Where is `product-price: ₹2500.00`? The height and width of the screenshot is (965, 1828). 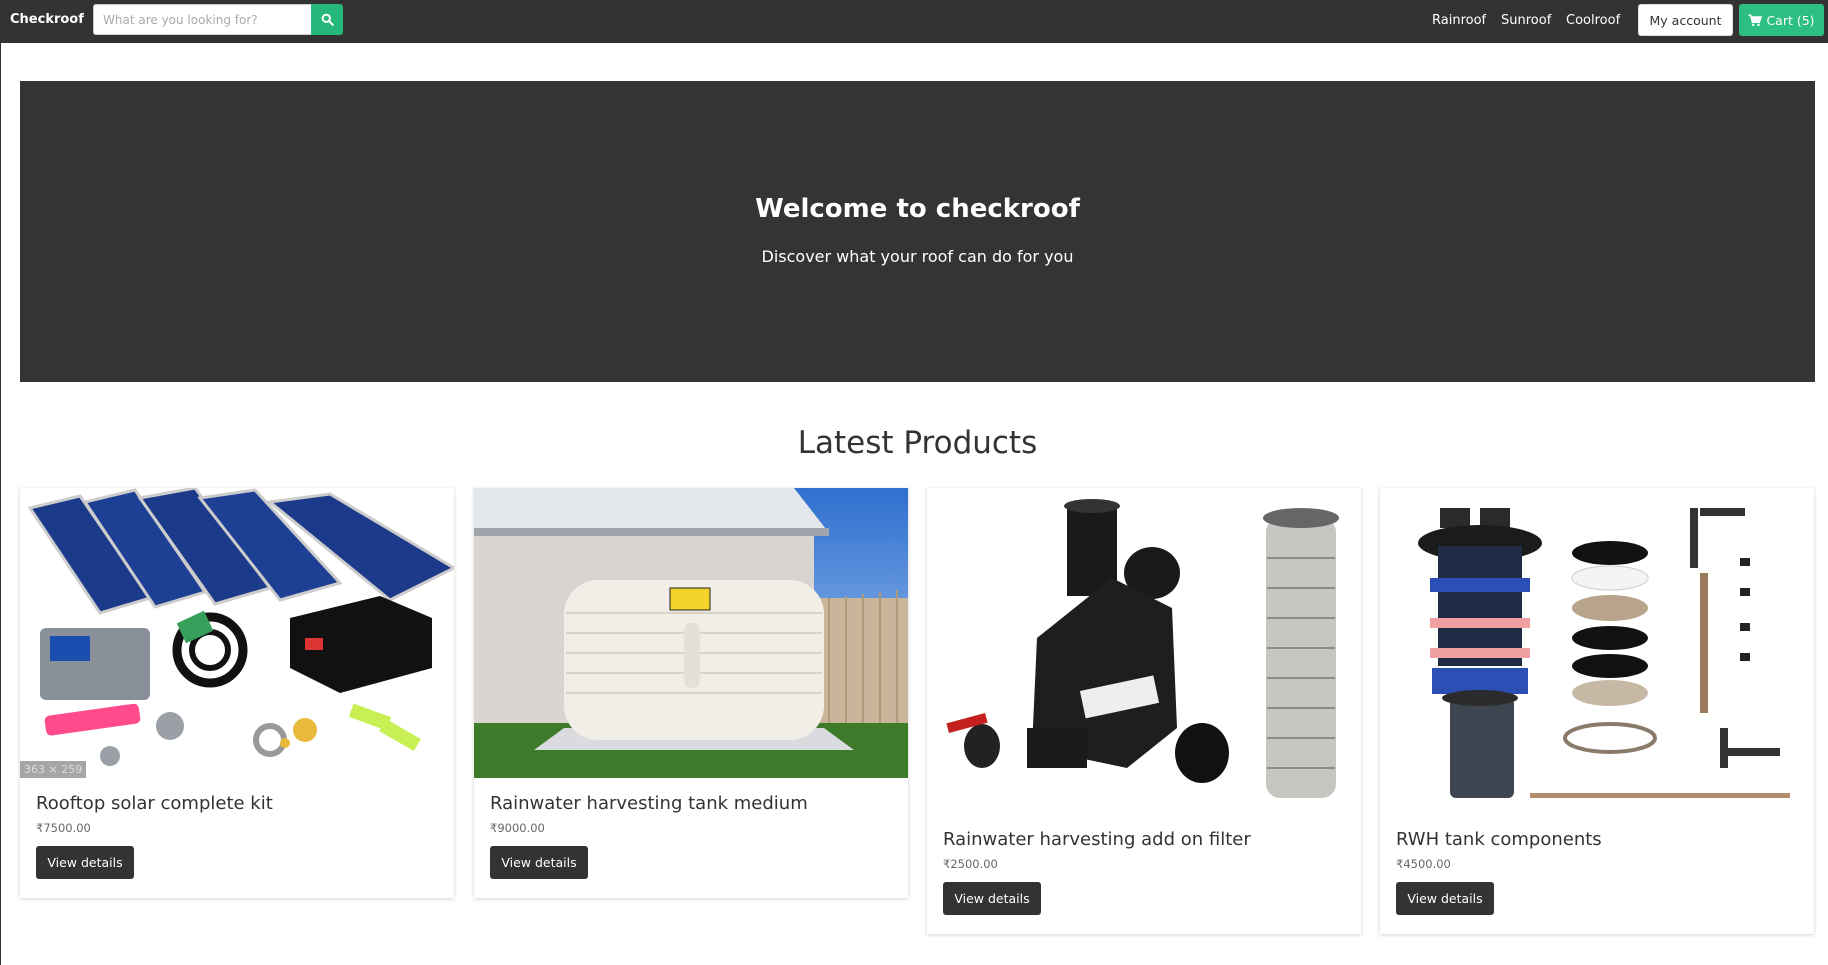 product-price: ₹2500.00 is located at coordinates (970, 864).